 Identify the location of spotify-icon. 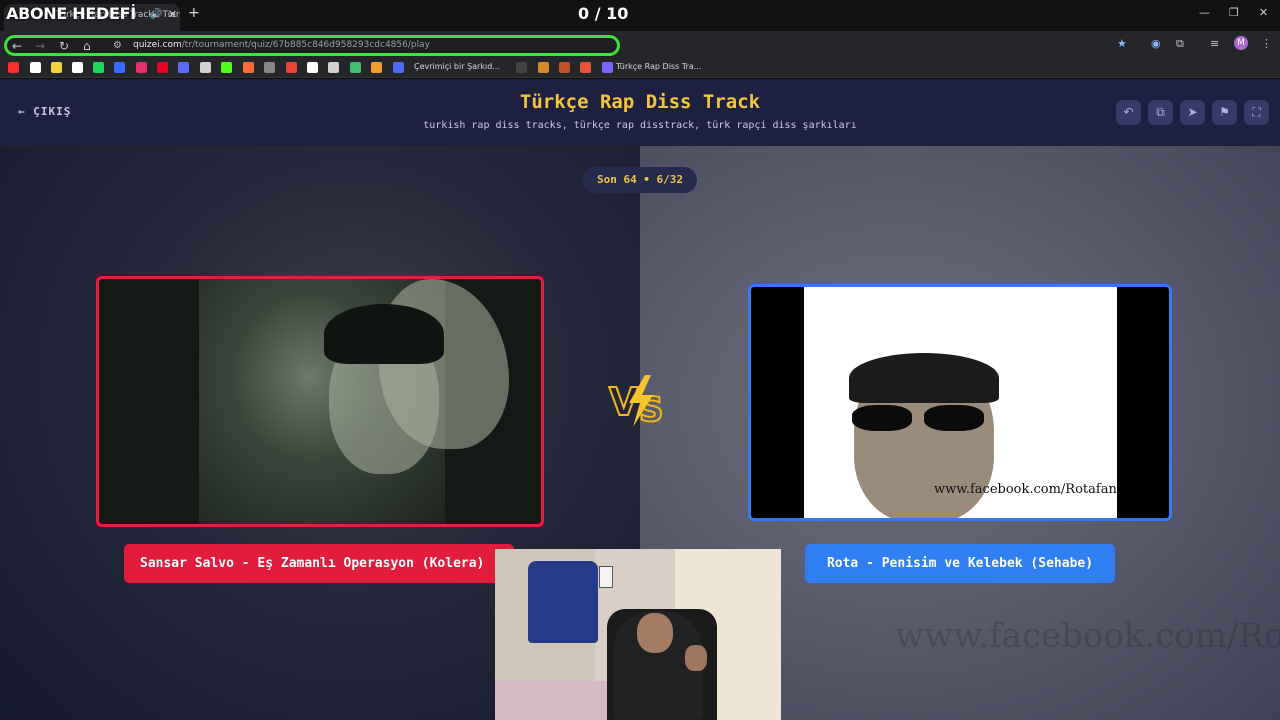
(98, 67).